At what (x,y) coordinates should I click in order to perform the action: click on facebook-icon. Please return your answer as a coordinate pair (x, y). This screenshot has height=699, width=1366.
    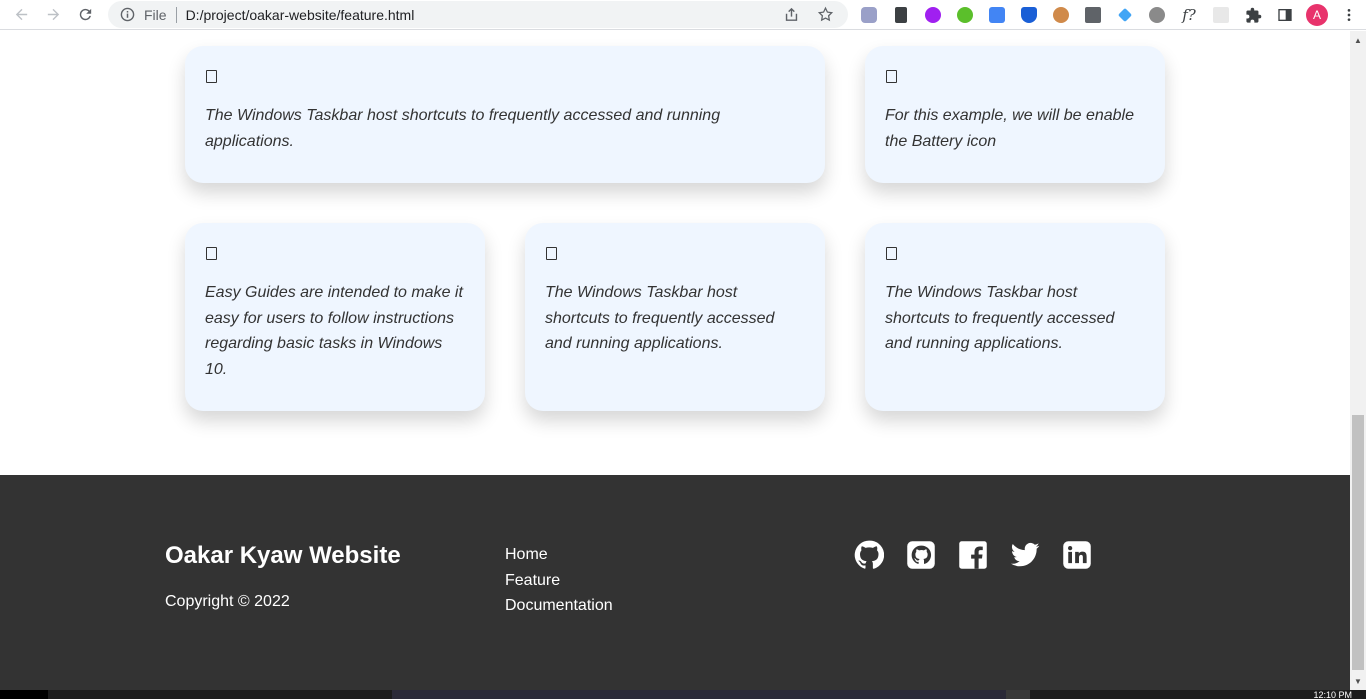
    Looking at the image, I should click on (973, 555).